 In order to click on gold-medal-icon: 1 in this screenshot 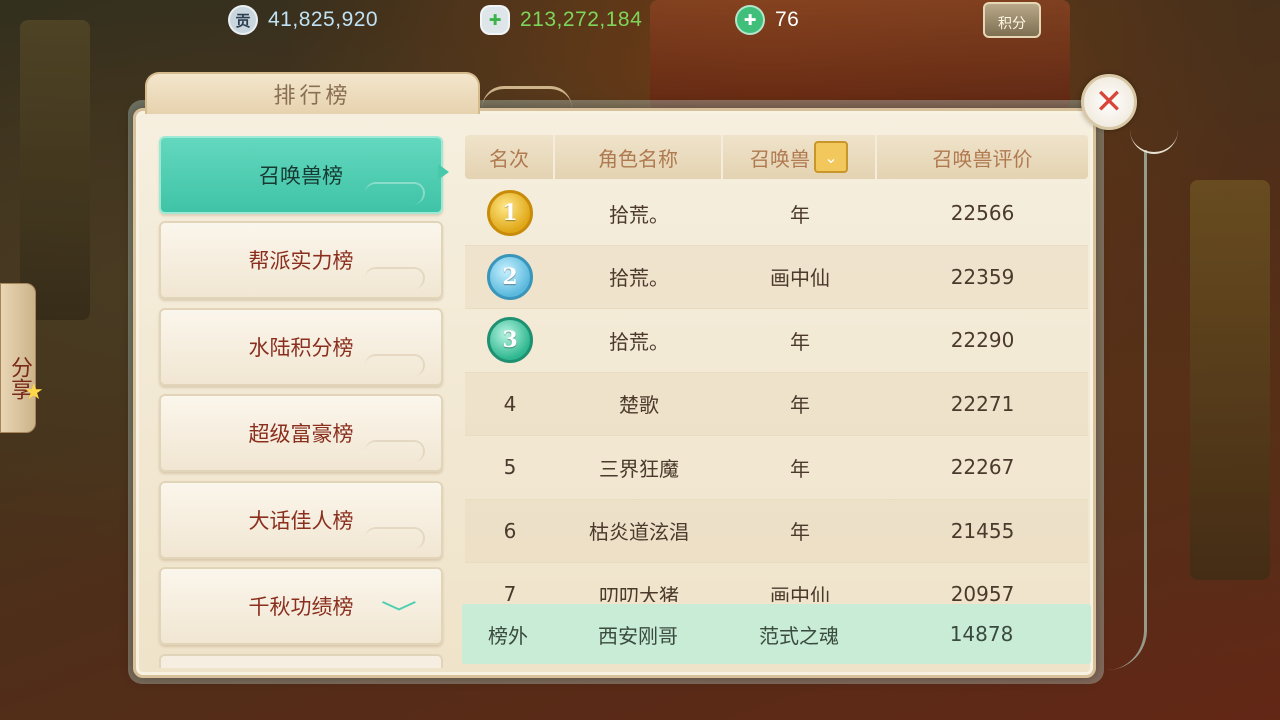, I will do `click(510, 213)`.